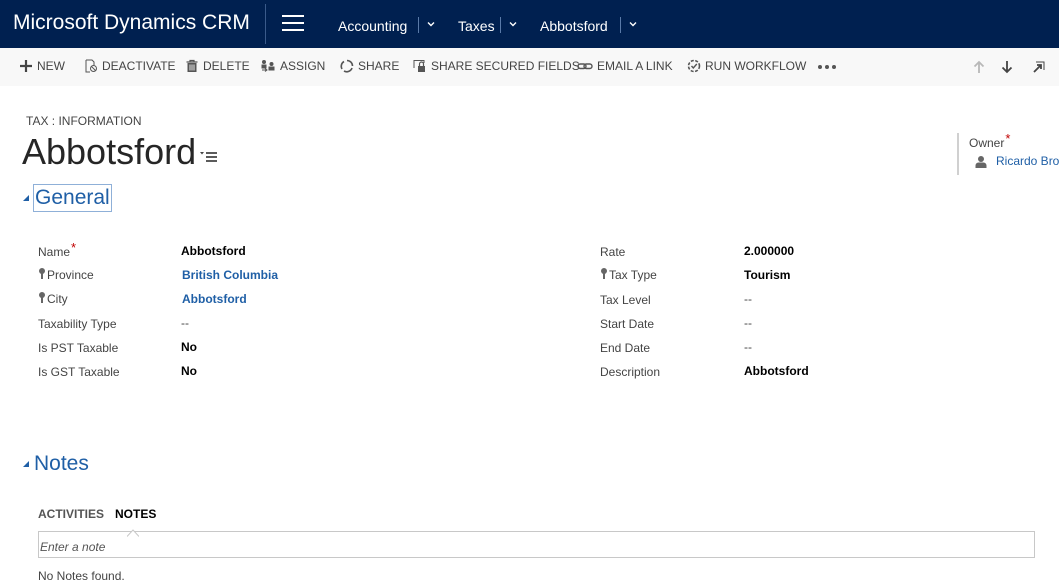 The image size is (1059, 583). Describe the element at coordinates (139, 66) in the screenshot. I see `deactivate-label: DEACTIVATE` at that location.